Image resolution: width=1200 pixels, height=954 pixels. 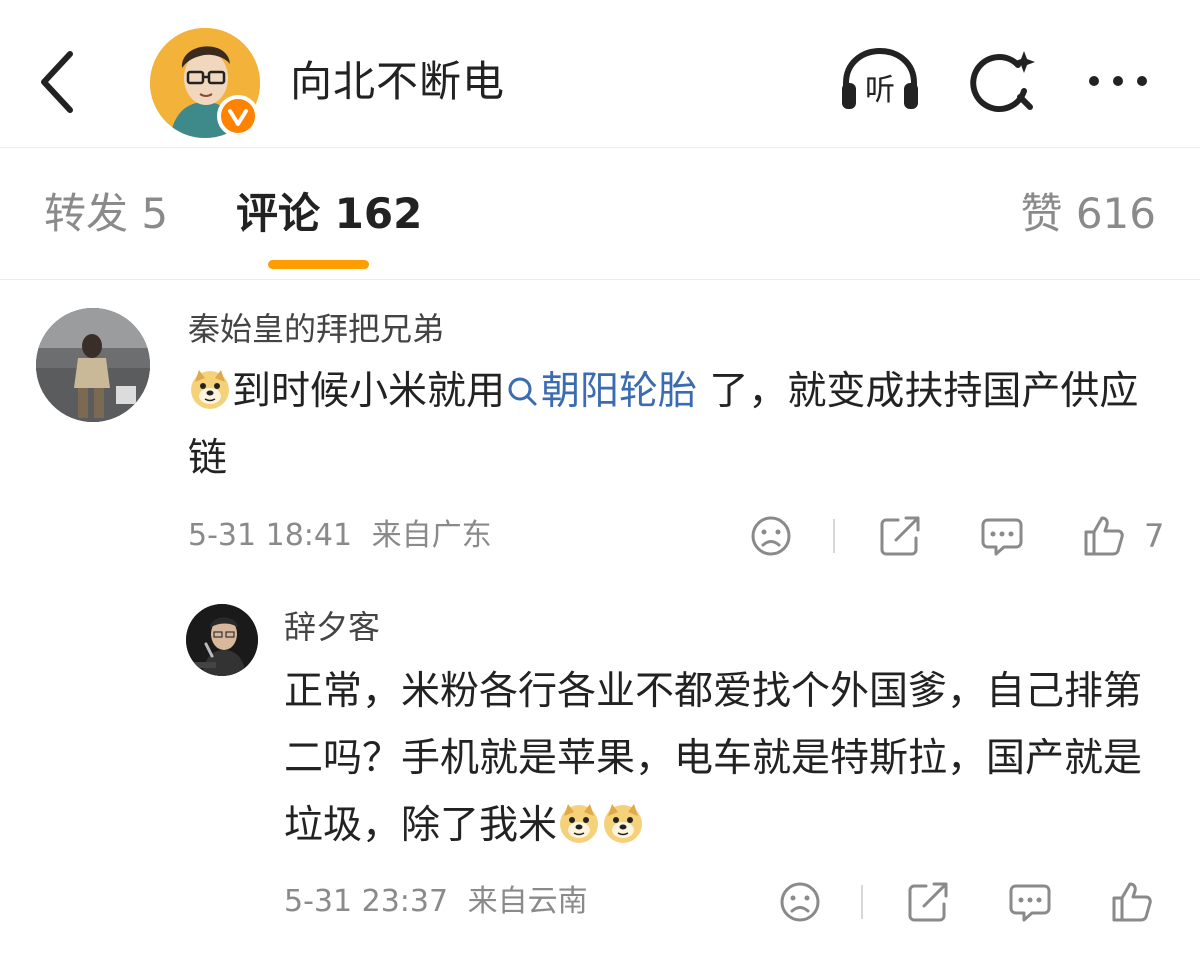 I want to click on commenter-username: 秦始皇的拜把兄弟, so click(x=316, y=329).